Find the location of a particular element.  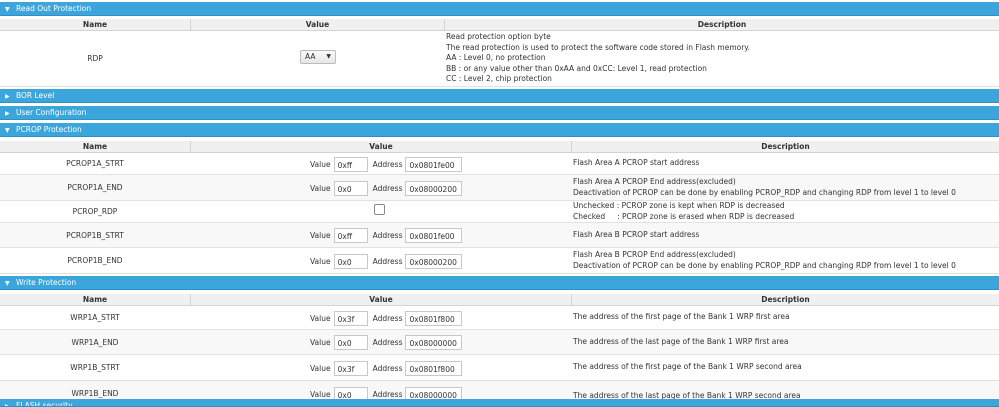

section-title: BOR Level is located at coordinates (35, 95).